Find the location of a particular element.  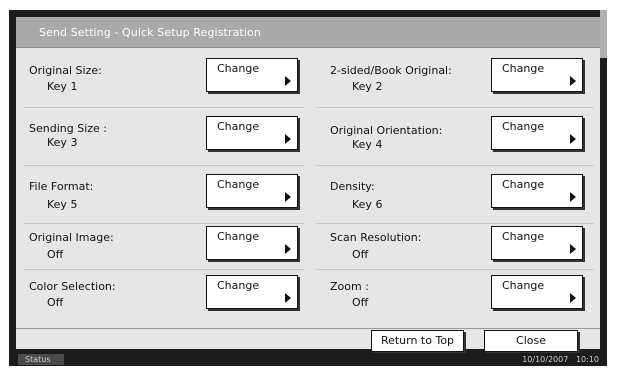

setting-value: Key 5 is located at coordinates (62, 204).